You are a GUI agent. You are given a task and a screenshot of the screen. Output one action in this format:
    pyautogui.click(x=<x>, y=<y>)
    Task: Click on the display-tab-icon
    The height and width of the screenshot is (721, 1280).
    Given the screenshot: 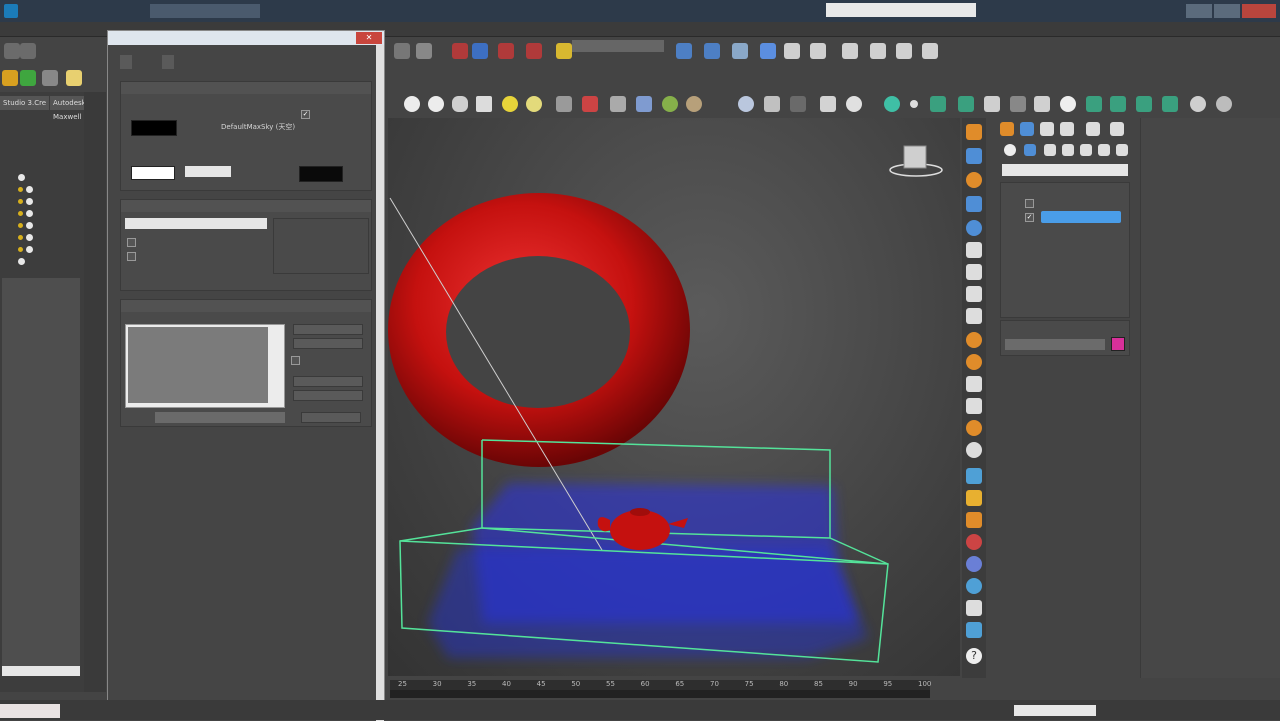 What is the action you would take?
    pyautogui.click(x=1093, y=129)
    